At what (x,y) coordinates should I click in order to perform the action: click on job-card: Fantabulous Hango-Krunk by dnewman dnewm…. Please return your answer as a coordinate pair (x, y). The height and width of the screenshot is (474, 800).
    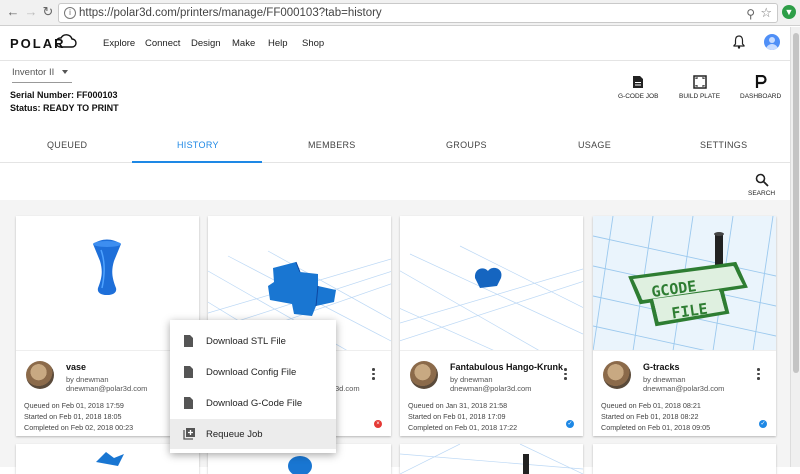
    Looking at the image, I should click on (491, 326).